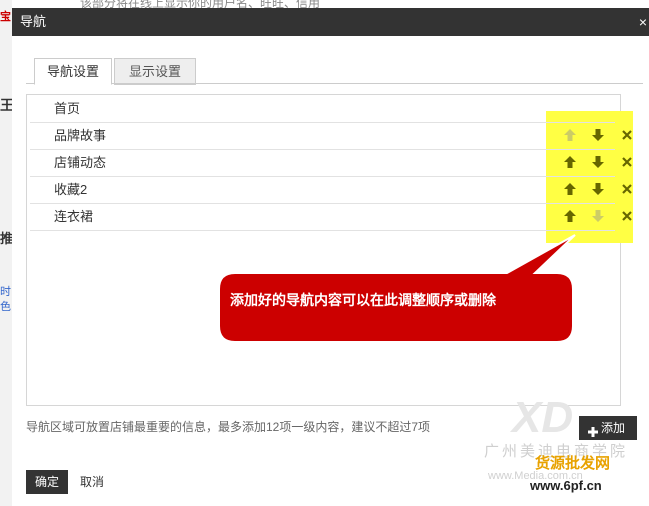  I want to click on background-mark: 时, so click(5, 292).